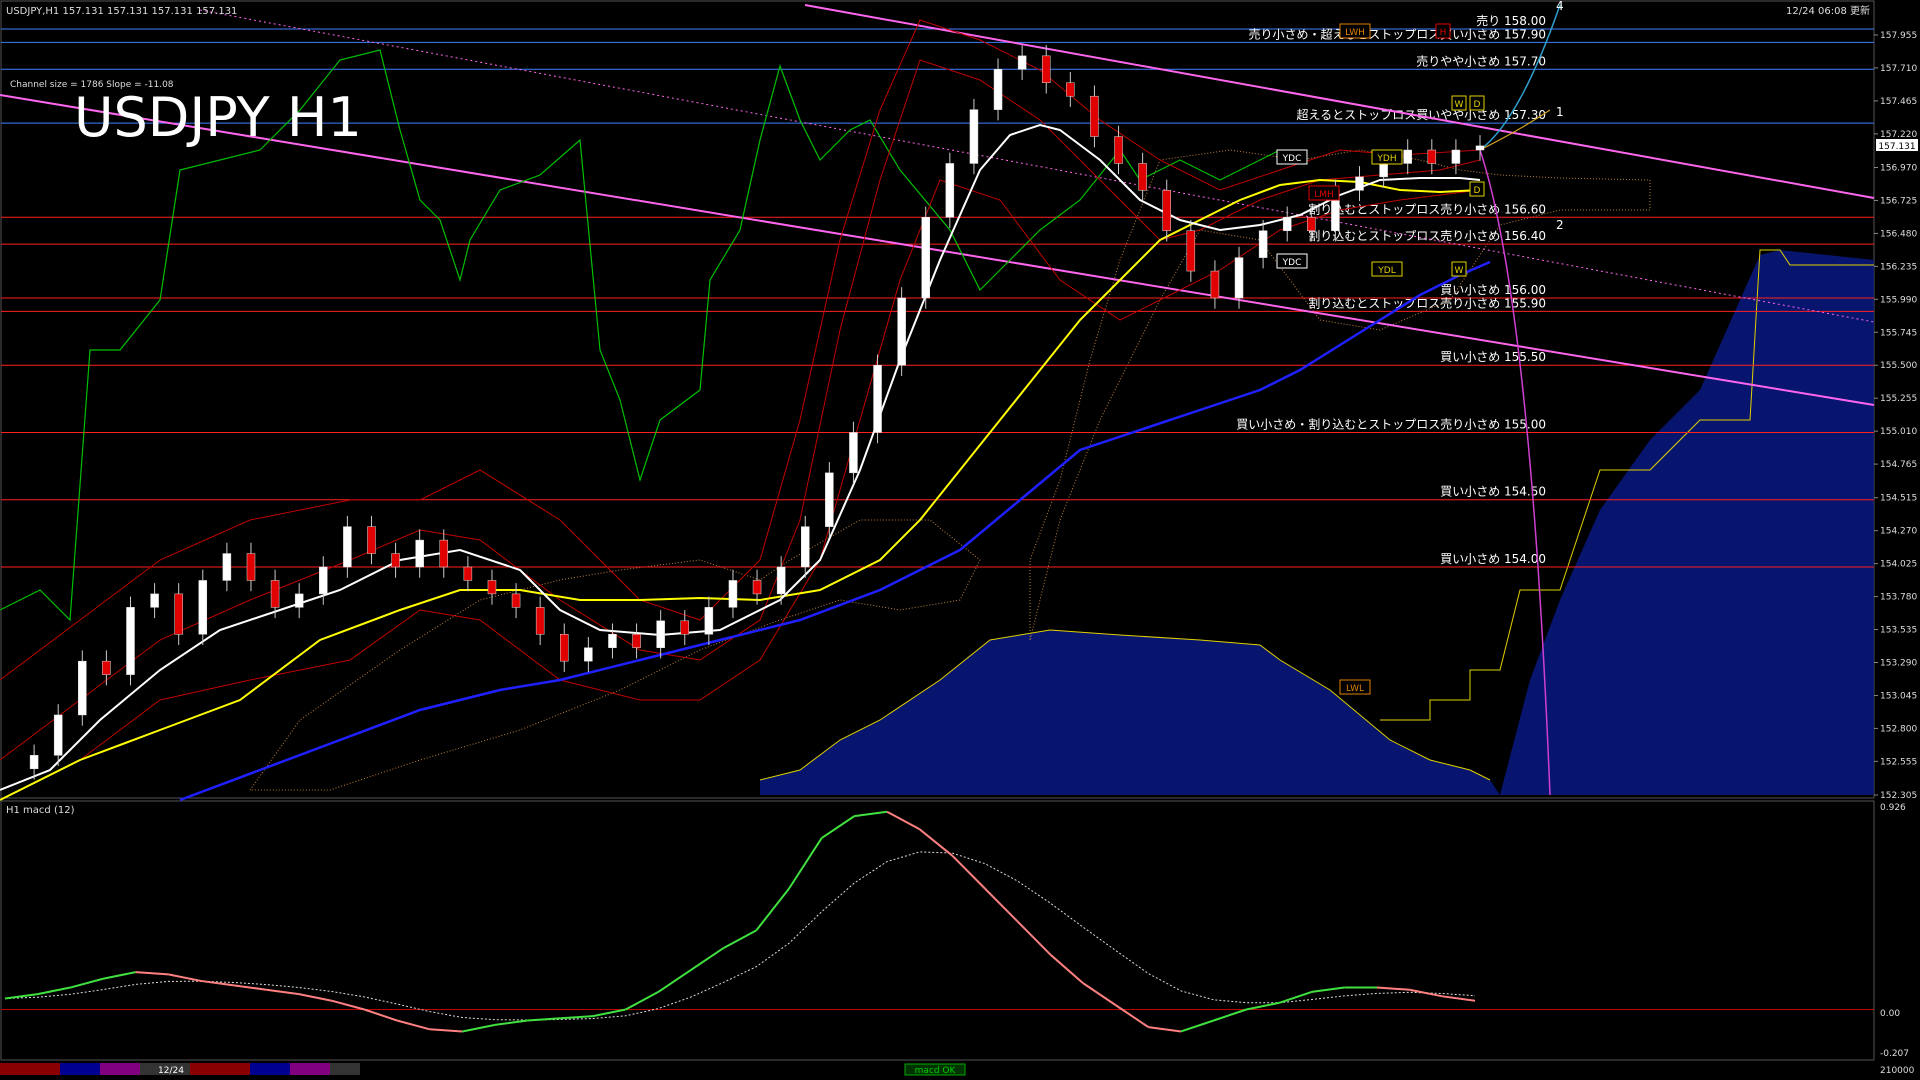  Describe the element at coordinates (1898, 399) in the screenshot. I see `price-axis-label: 155.255` at that location.